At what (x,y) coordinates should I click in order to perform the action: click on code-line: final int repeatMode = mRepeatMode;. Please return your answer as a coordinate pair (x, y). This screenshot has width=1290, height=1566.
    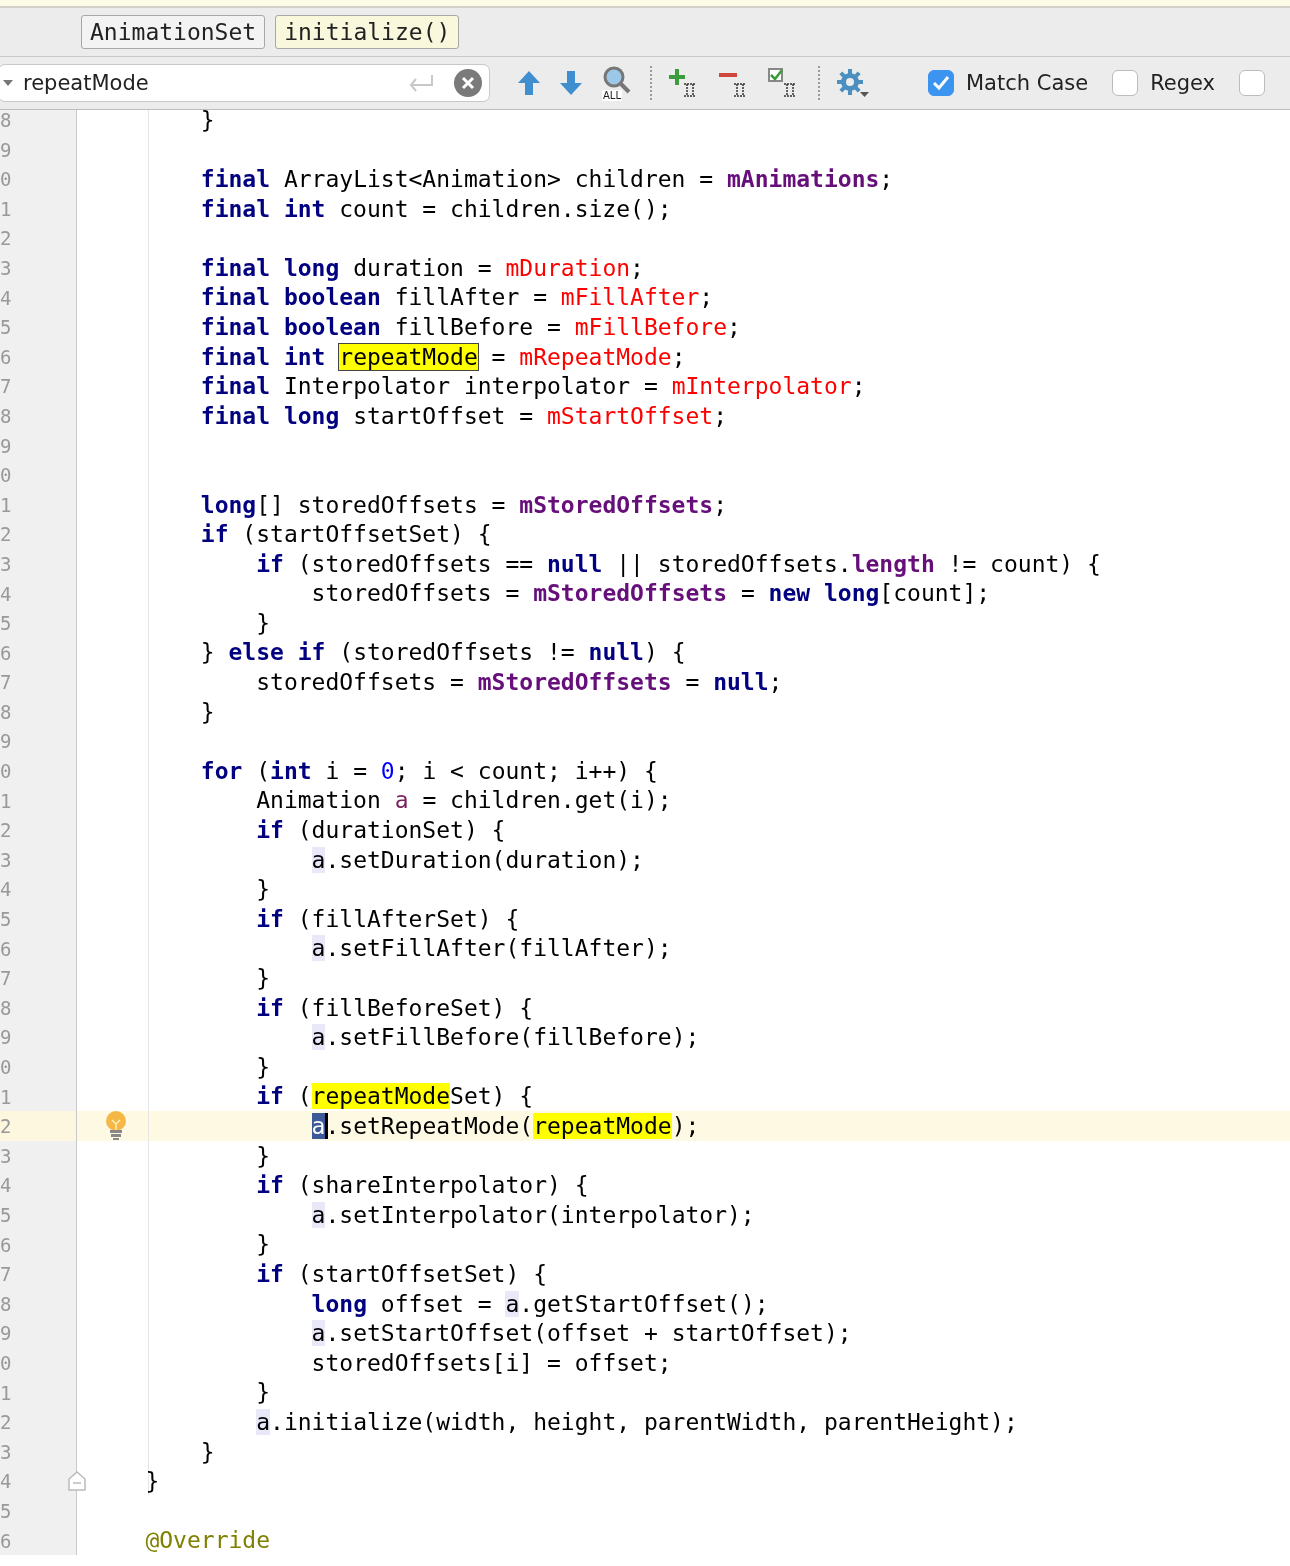
    Looking at the image, I should click on (443, 356).